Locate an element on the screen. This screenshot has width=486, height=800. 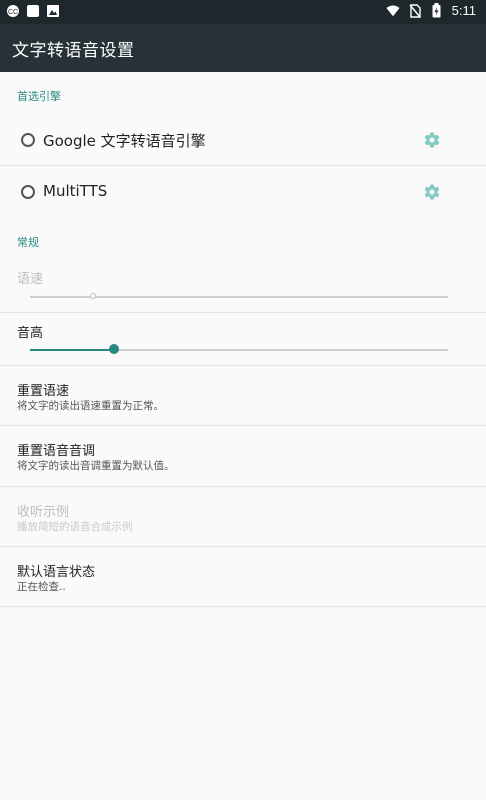
svg-text: CC is located at coordinates (13, 12).